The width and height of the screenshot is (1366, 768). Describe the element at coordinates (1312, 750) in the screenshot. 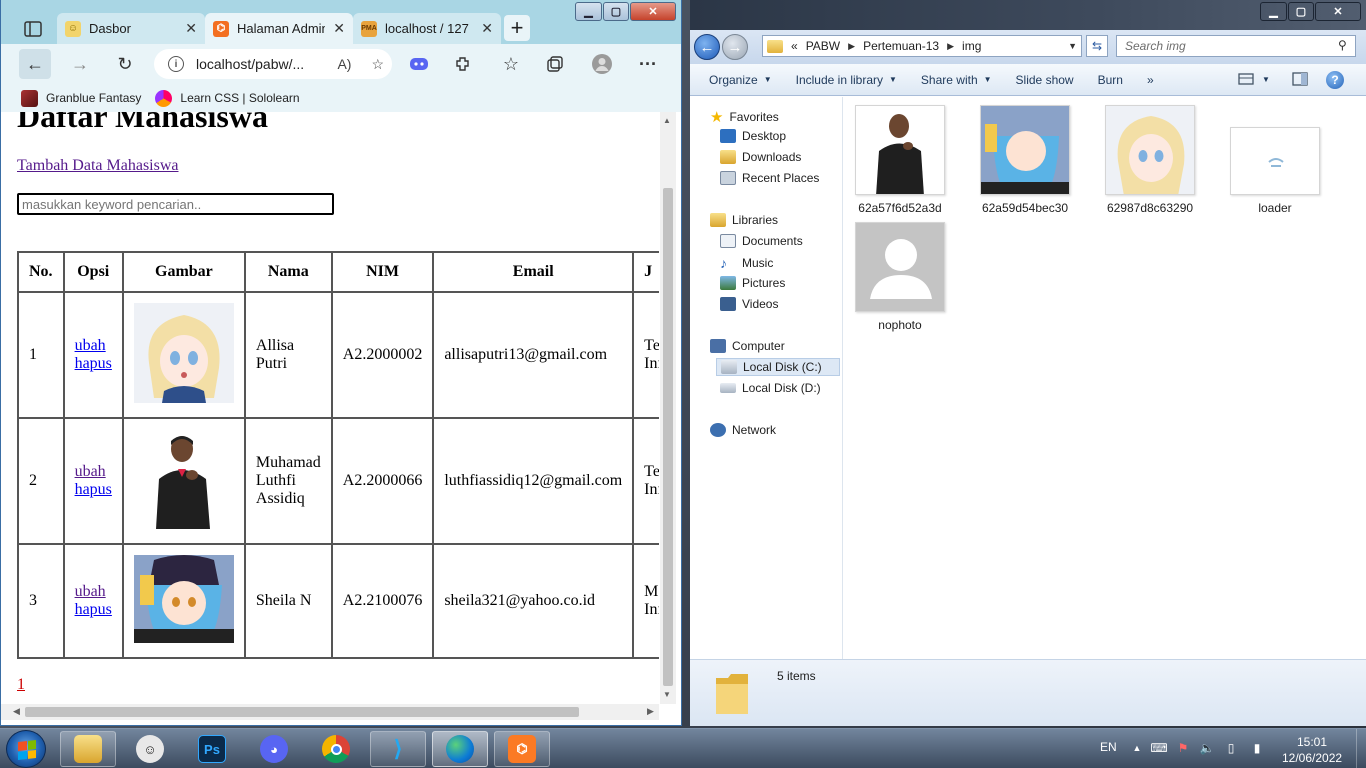

I see `clock: 15:01 12/06/2022` at that location.